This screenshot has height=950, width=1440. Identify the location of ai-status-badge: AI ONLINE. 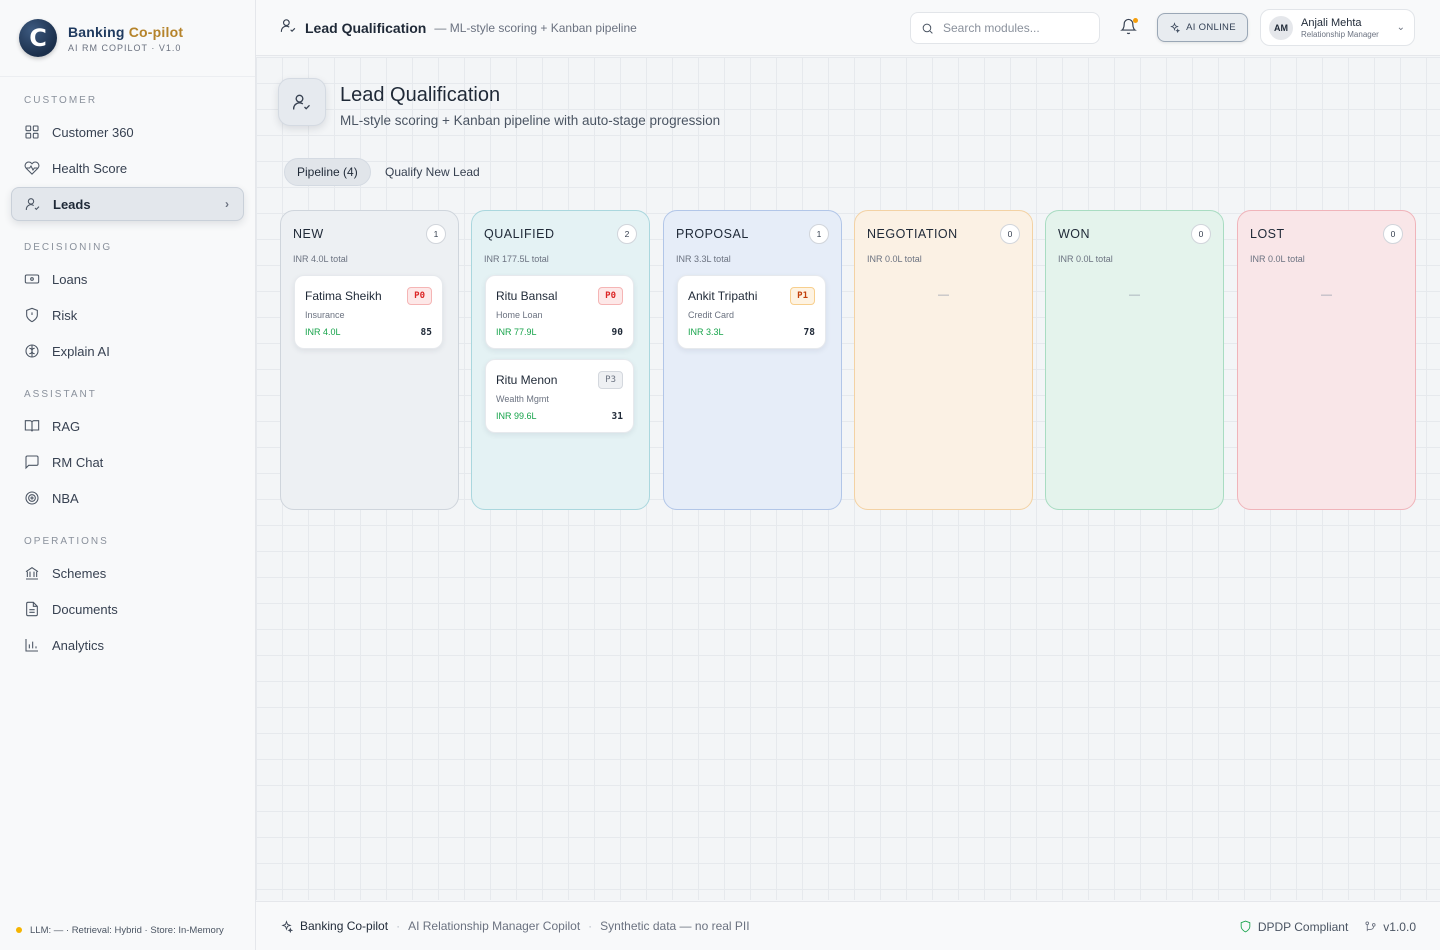
(1202, 27).